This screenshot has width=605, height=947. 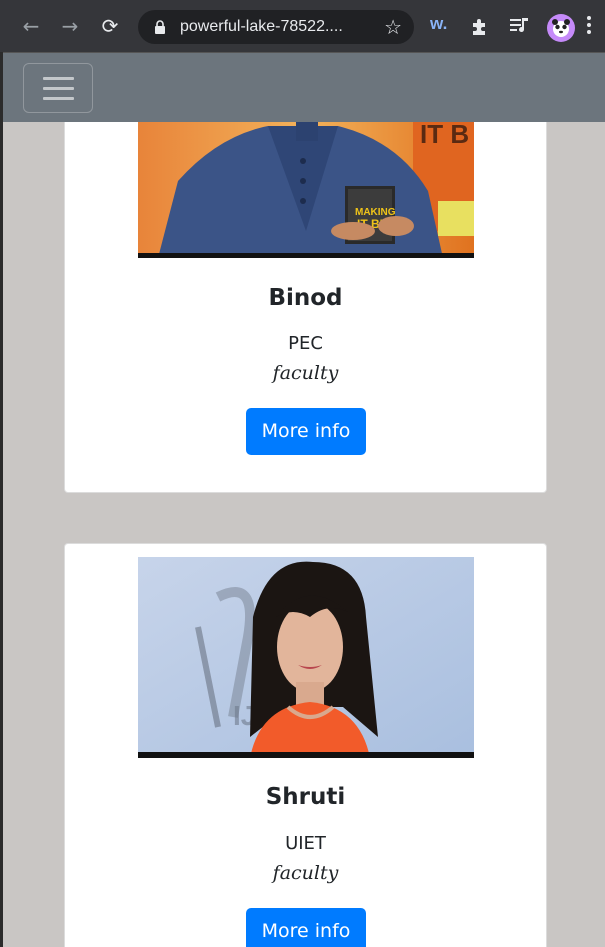 I want to click on person-college: UIET, so click(x=305, y=843).